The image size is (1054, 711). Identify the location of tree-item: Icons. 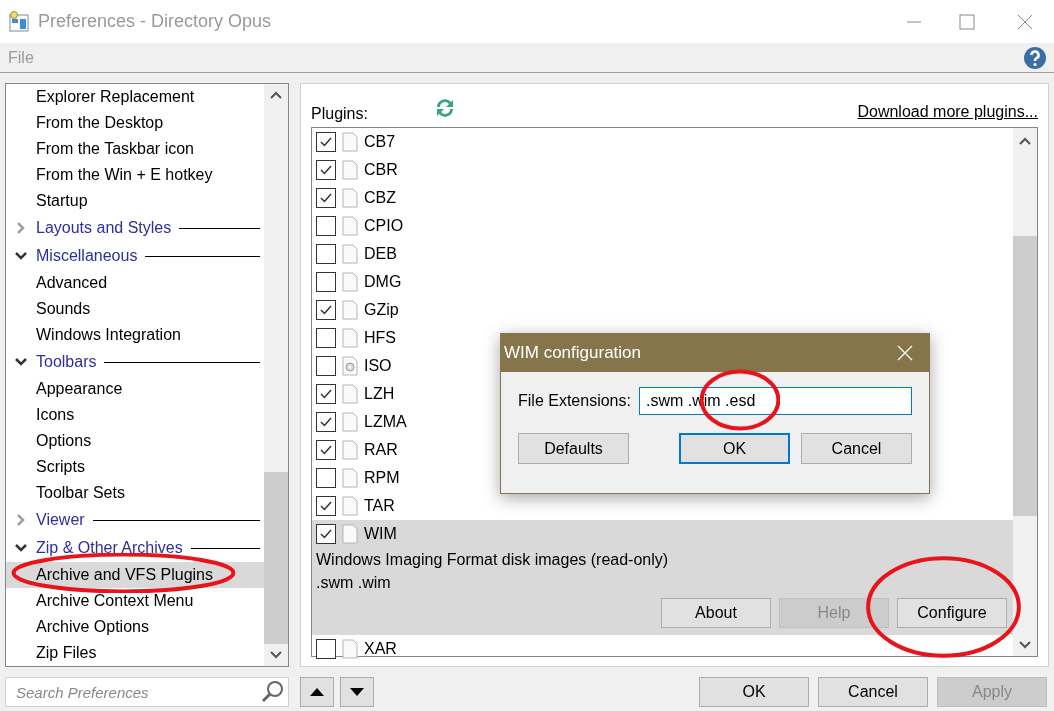
(135, 415).